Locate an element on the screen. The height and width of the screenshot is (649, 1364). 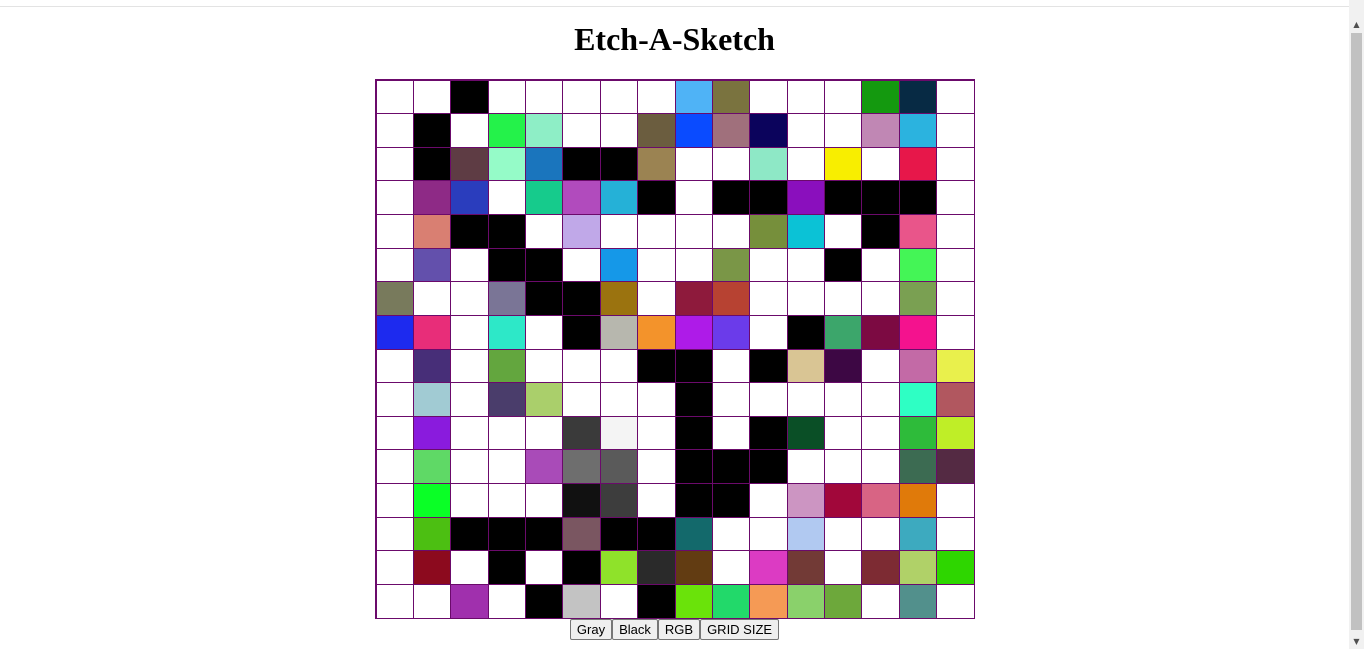
scroll-down-icon: ▼ is located at coordinates (1356, 641).